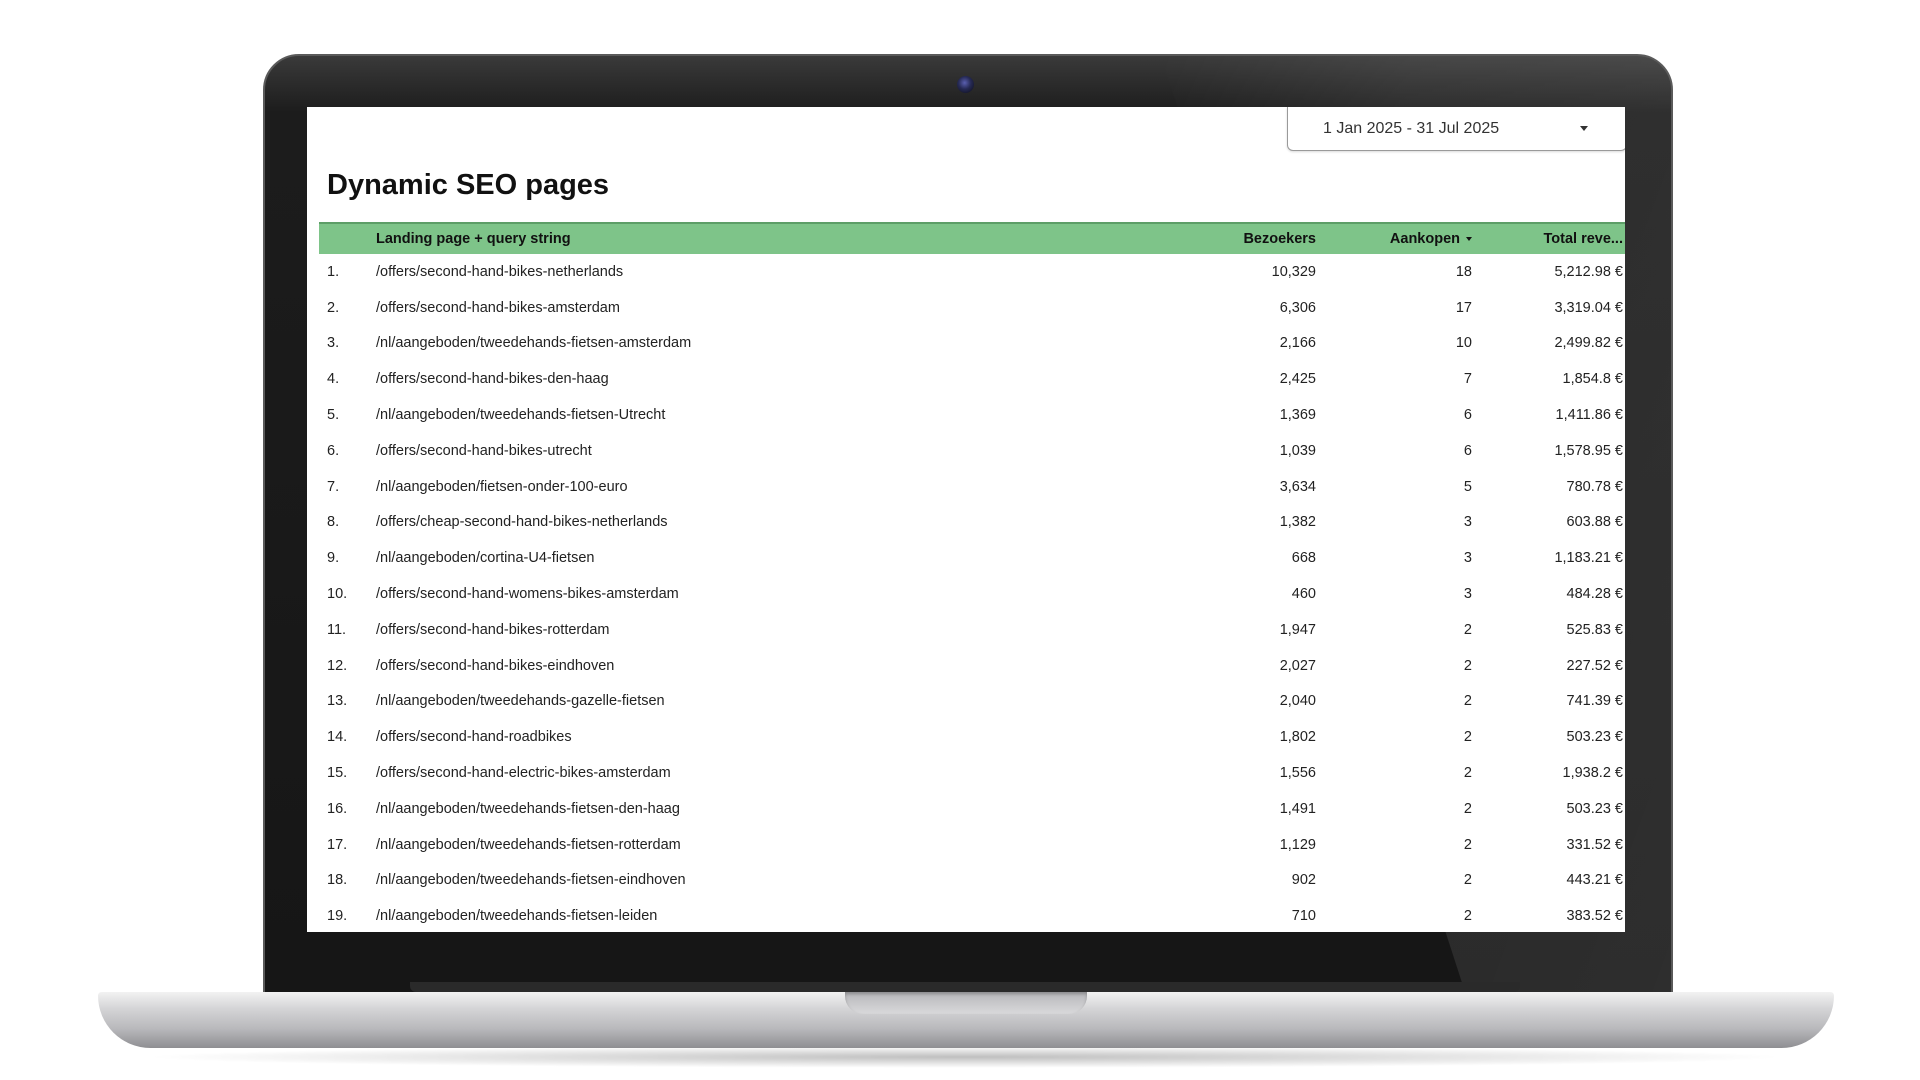 The image size is (1920, 1080). What do you see at coordinates (786, 239) in the screenshot?
I see `header-landing-page: Landing page + query string` at bounding box center [786, 239].